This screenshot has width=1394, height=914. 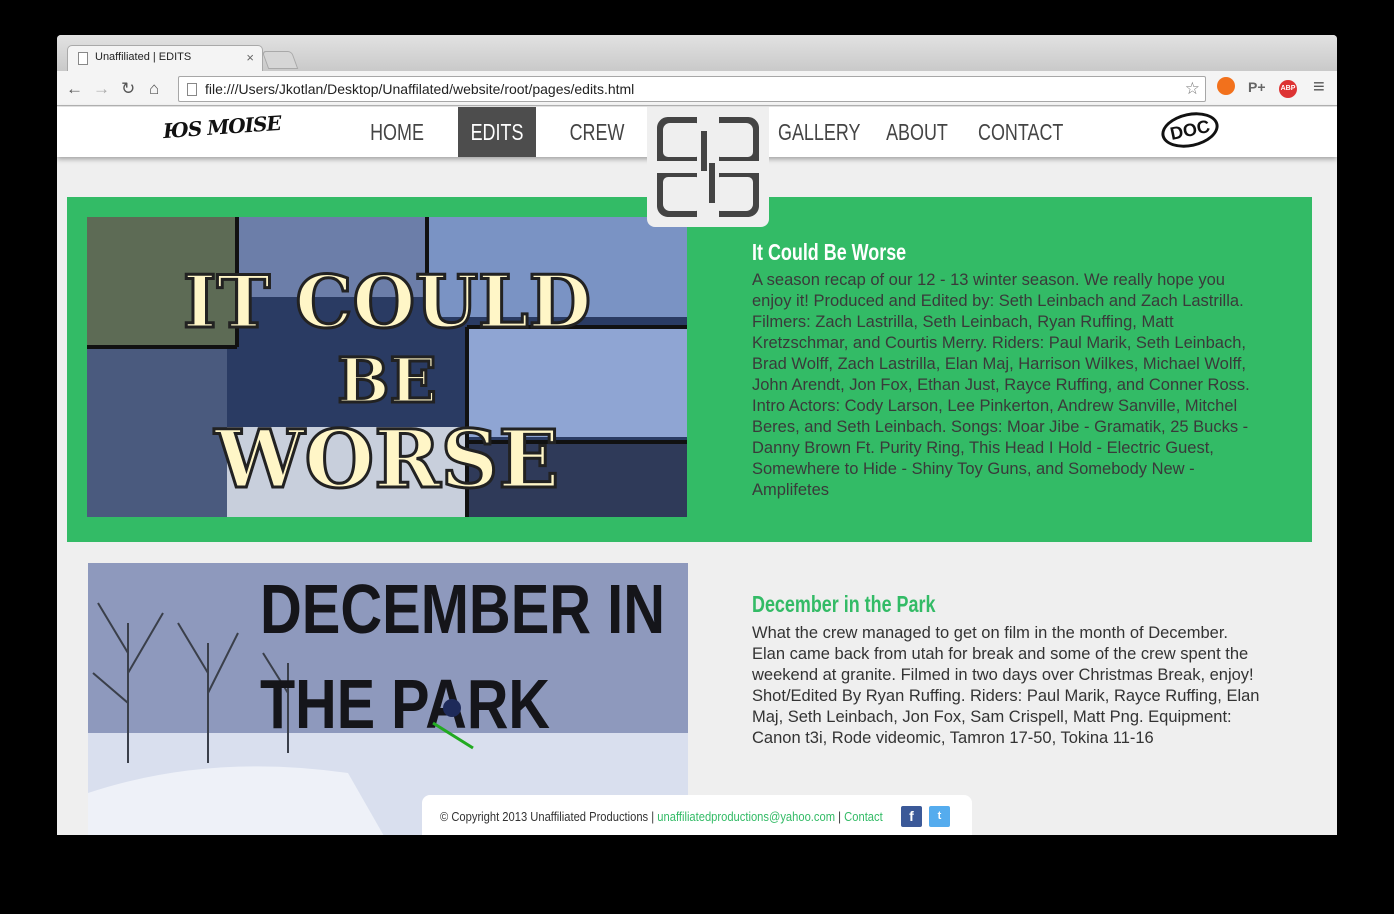 I want to click on edit-thumbnail: IT COULD BE WORSE, so click(x=387, y=367).